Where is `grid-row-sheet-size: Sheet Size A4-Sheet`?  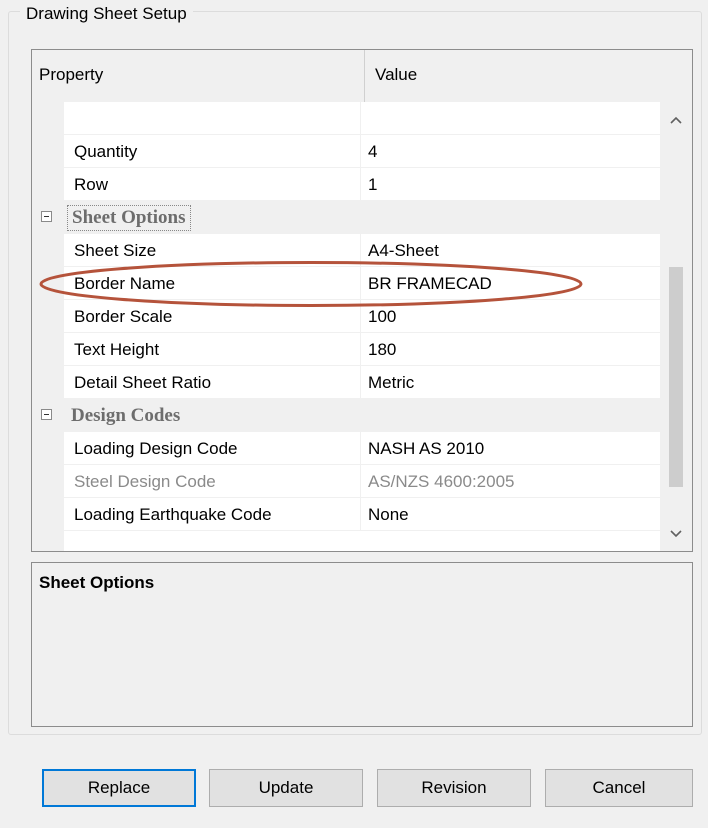
grid-row-sheet-size: Sheet Size A4-Sheet is located at coordinates (346, 250).